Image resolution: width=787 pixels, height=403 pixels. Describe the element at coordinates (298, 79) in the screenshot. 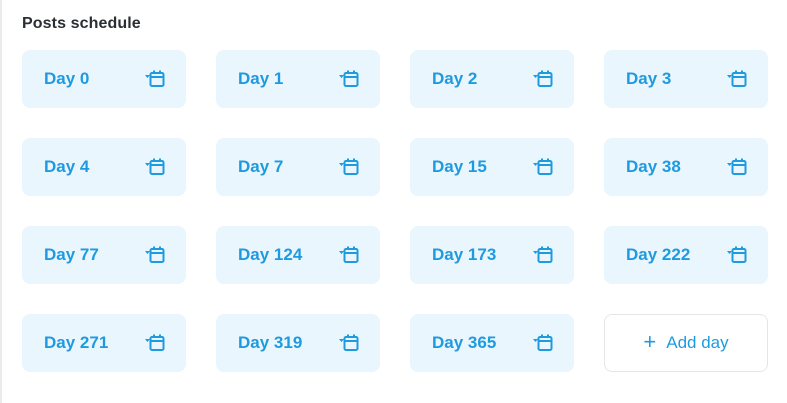

I see `day-card: Day 1` at that location.